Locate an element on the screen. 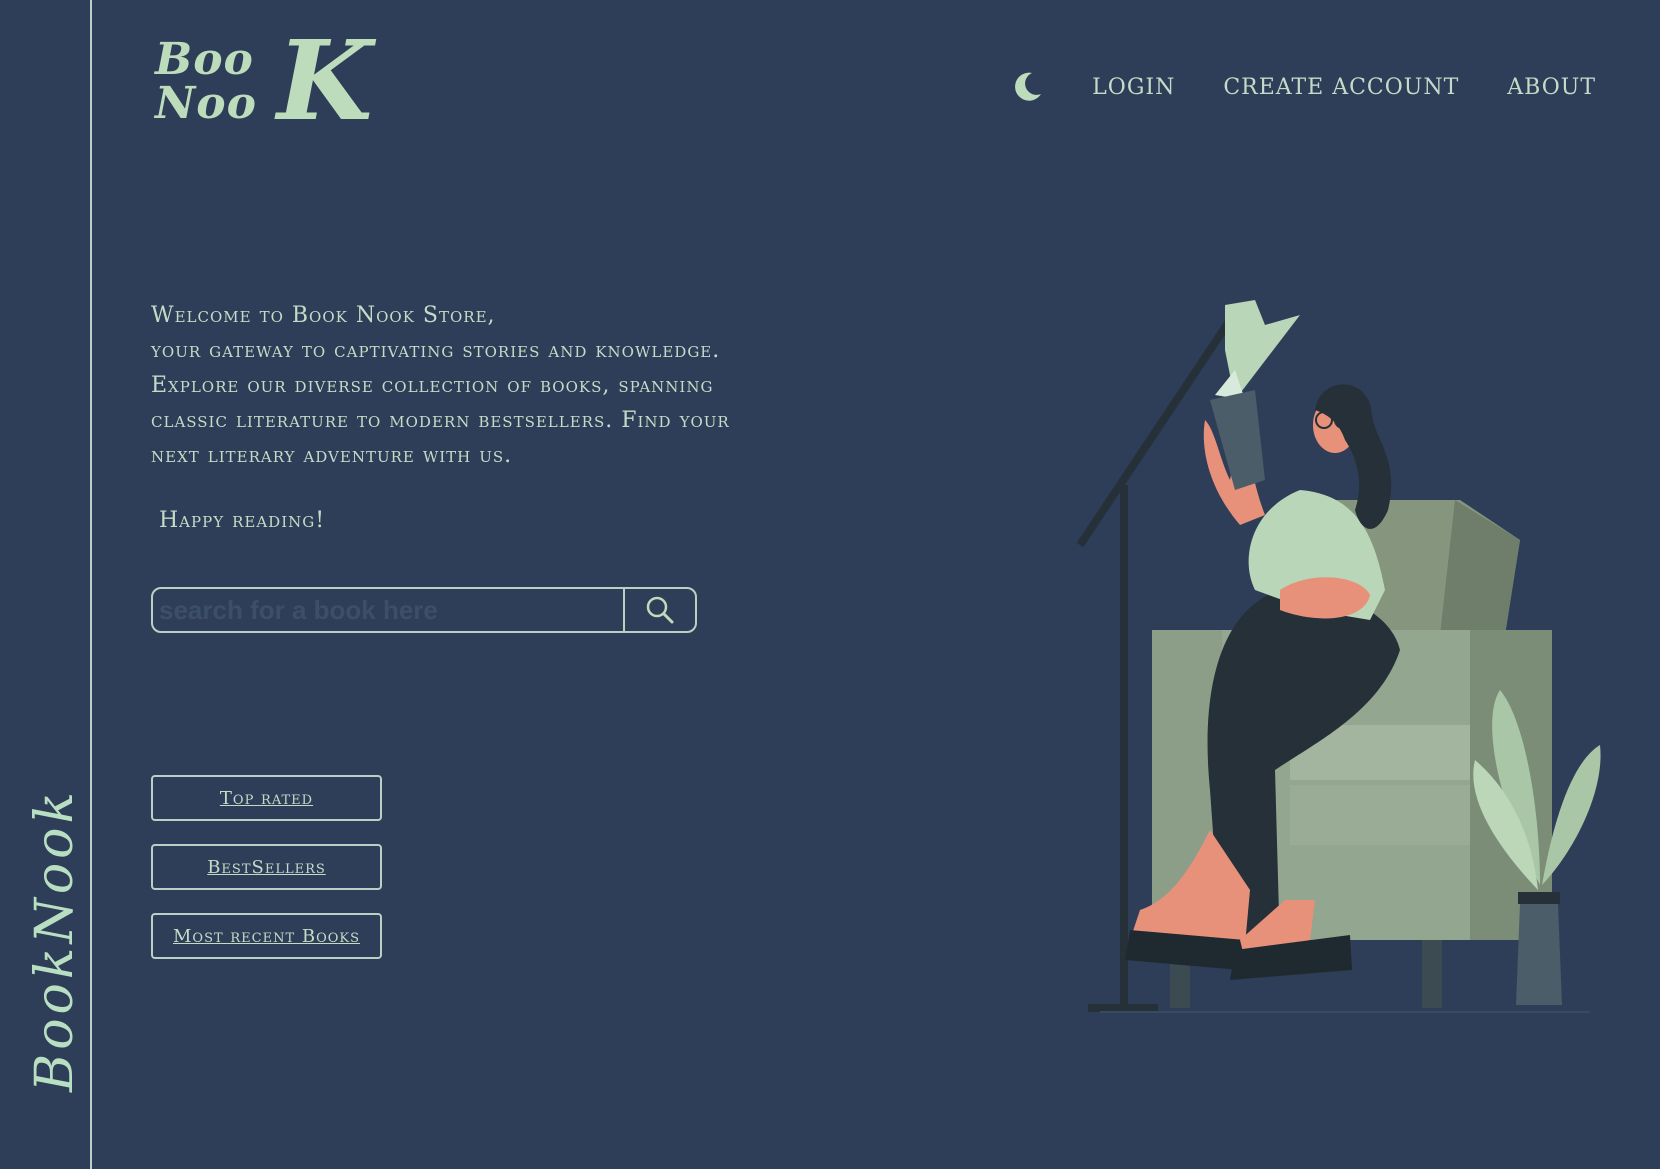 The height and width of the screenshot is (1169, 1660). logo-big-letter: K is located at coordinates (325, 80).